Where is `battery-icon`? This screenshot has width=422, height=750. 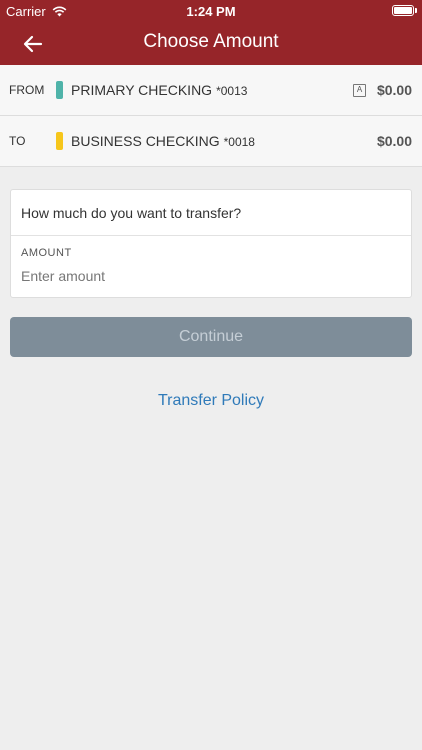 battery-icon is located at coordinates (403, 10).